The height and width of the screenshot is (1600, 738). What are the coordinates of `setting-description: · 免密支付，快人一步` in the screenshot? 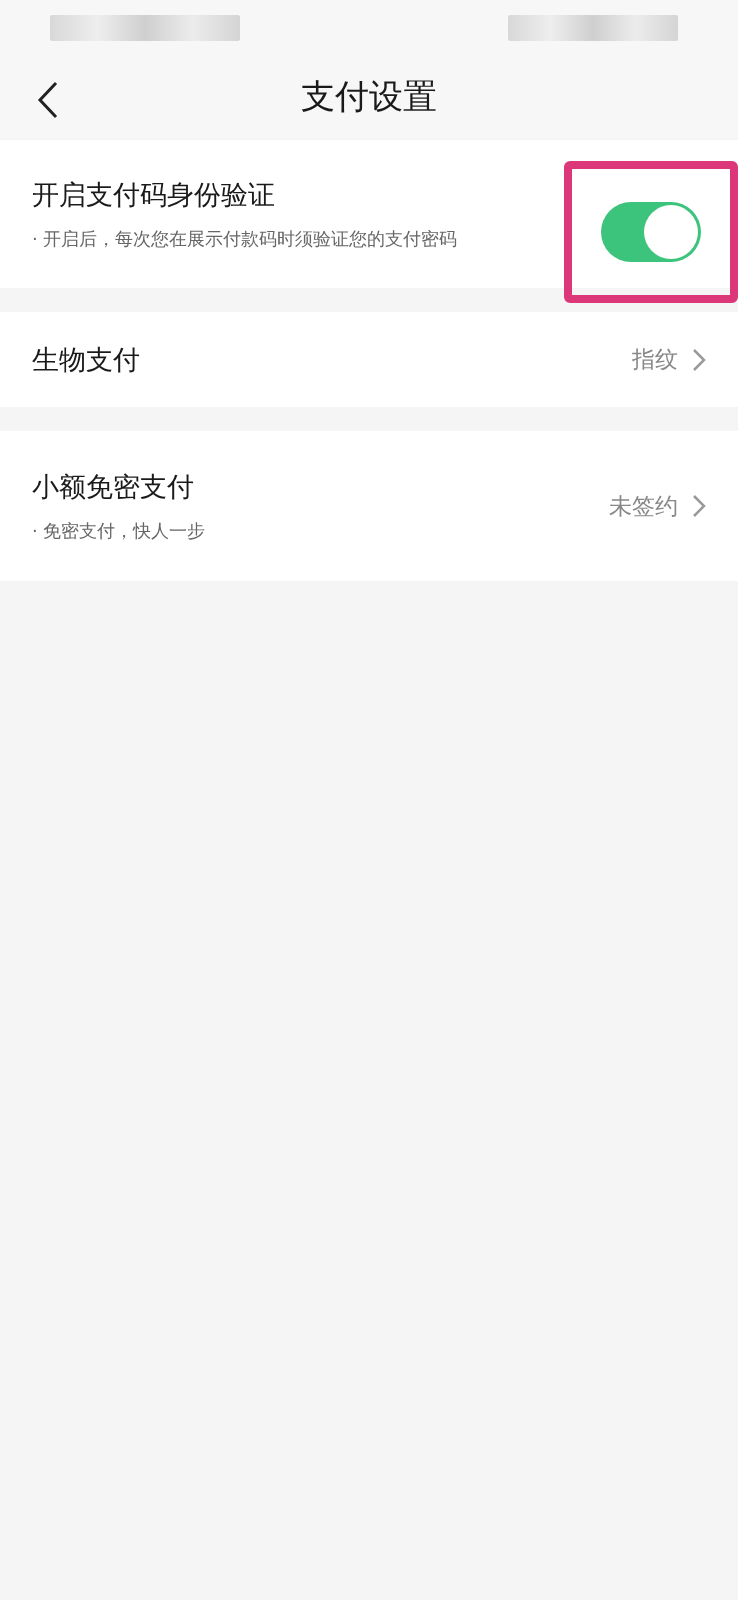 It's located at (119, 531).